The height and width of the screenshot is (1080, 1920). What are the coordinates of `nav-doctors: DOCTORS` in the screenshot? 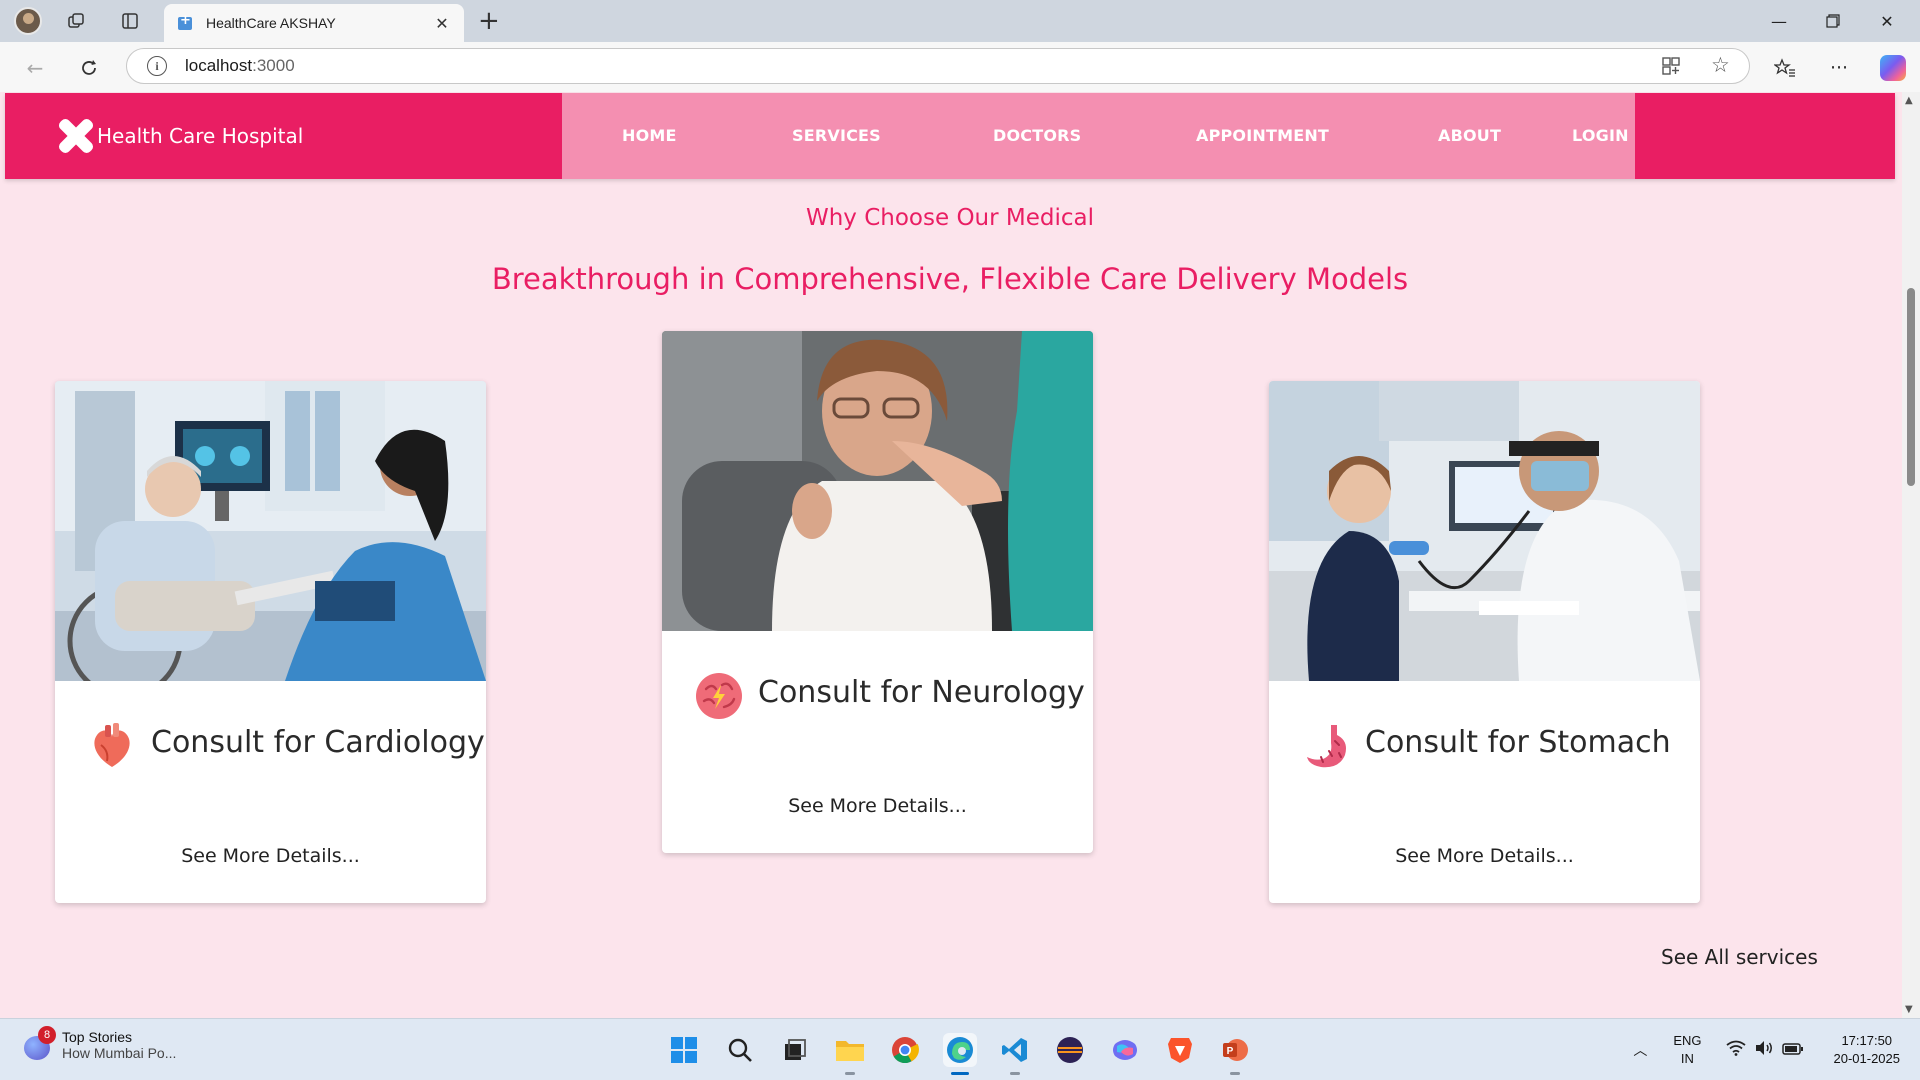 It's located at (1037, 135).